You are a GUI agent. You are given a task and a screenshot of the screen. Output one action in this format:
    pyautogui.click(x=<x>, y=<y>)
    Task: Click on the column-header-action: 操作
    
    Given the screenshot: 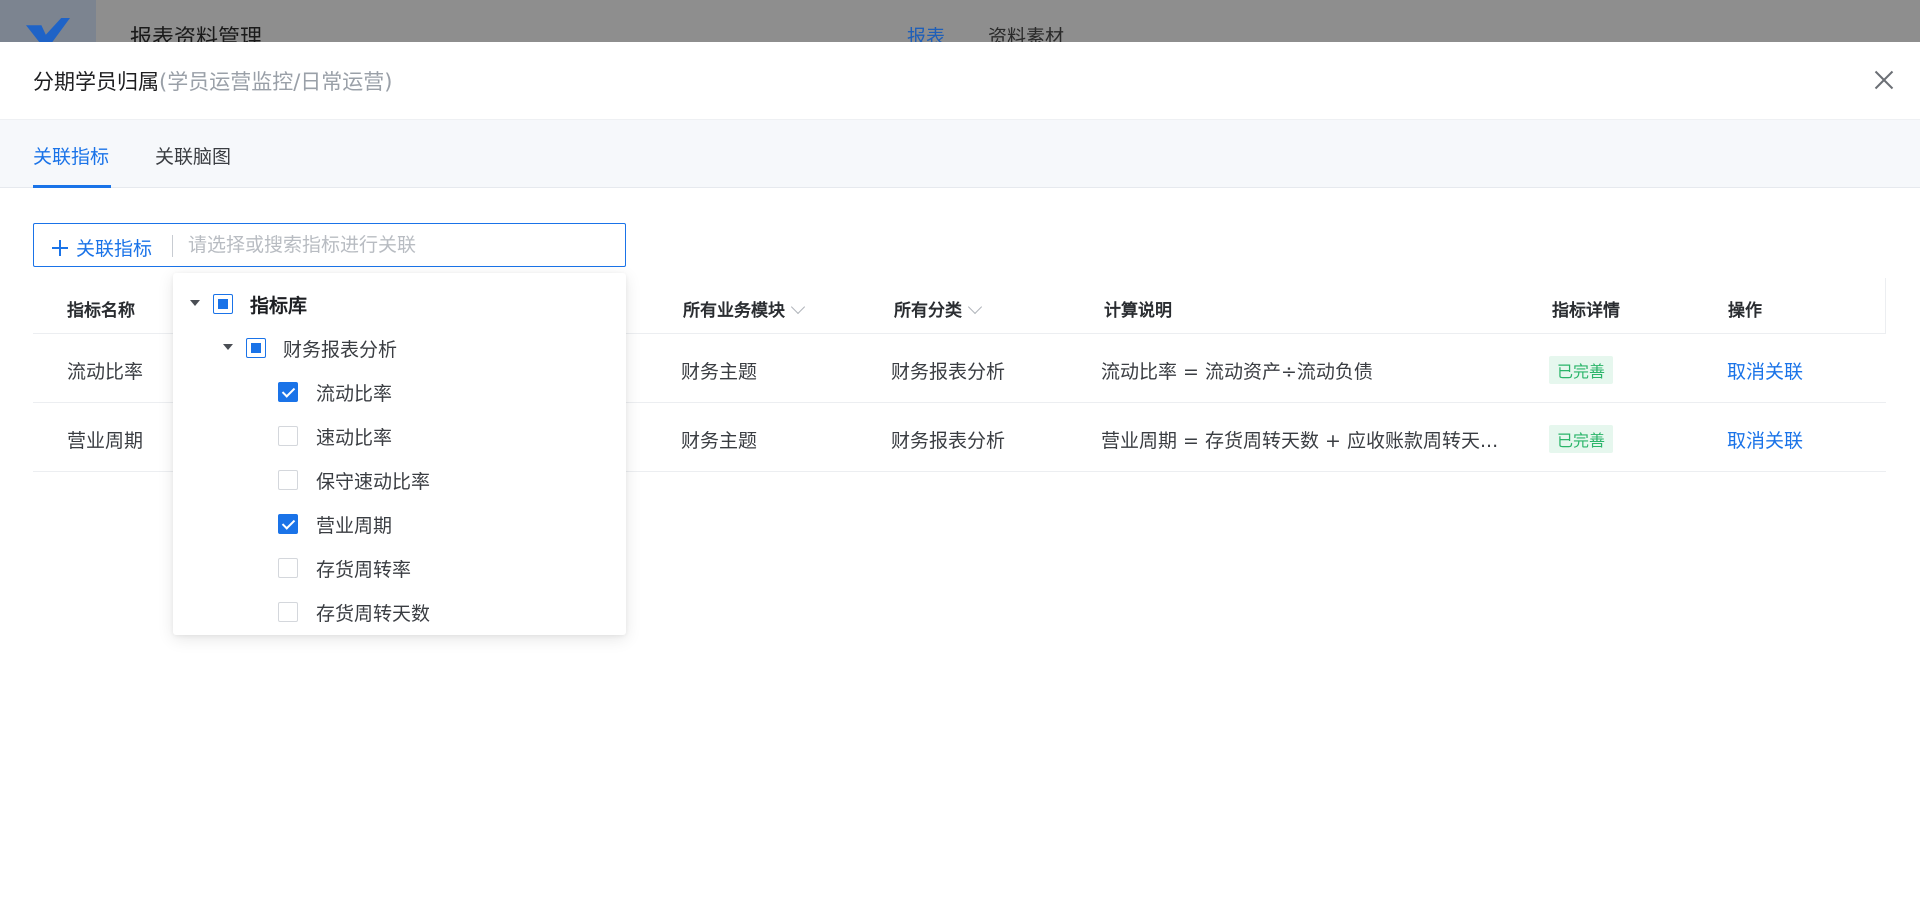 What is the action you would take?
    pyautogui.click(x=1745, y=311)
    